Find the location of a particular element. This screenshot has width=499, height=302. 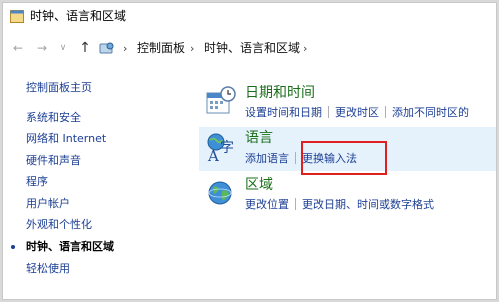

title-bar: 时钟、语言和区域 is located at coordinates (249, 16).